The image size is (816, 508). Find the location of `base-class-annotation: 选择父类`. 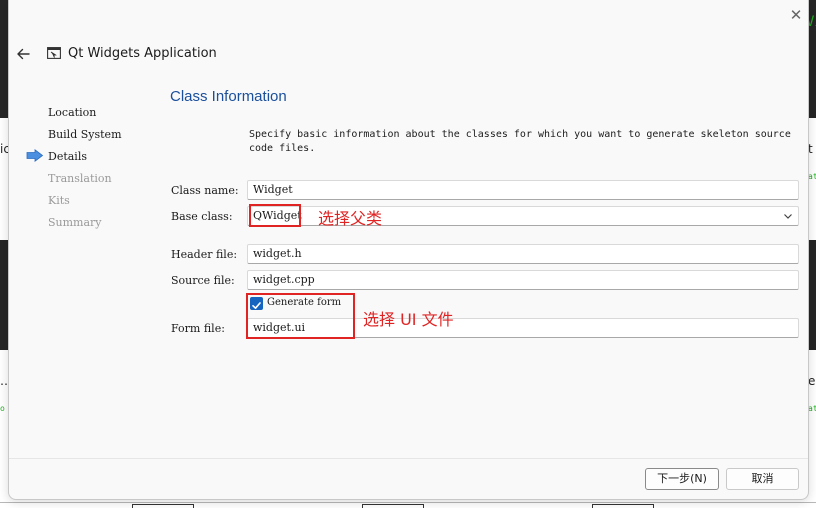

base-class-annotation: 选择父类 is located at coordinates (350, 218).